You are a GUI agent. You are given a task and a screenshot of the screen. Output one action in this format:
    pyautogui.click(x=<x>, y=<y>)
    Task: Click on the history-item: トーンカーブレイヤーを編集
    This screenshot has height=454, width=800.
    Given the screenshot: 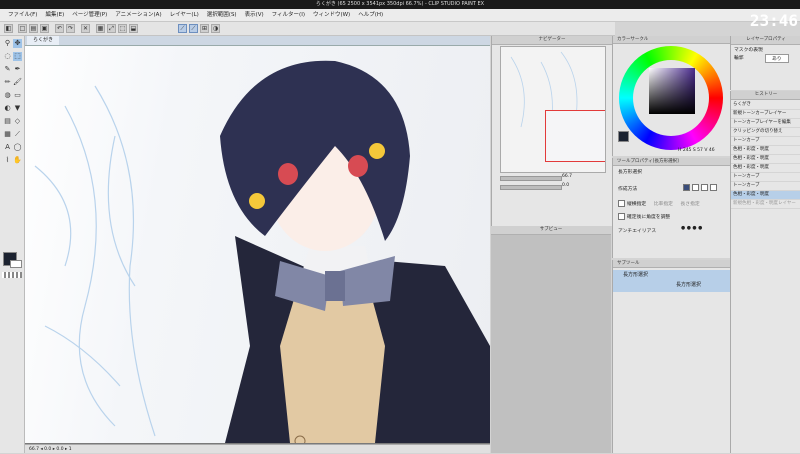 What is the action you would take?
    pyautogui.click(x=765, y=123)
    